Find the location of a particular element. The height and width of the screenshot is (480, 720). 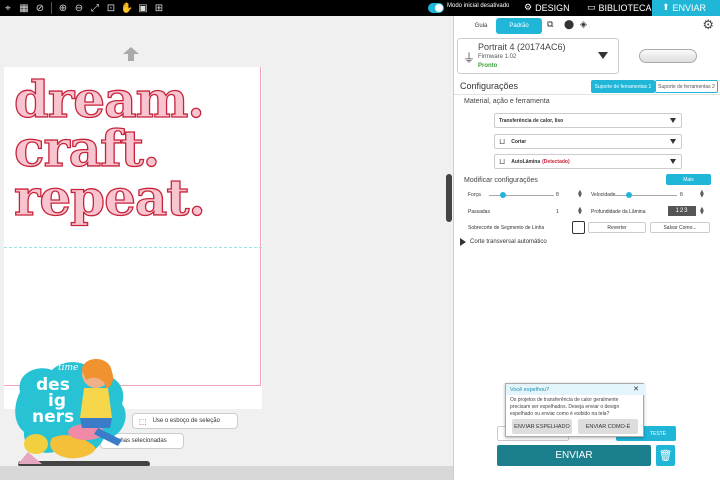

library-icon: ▭ is located at coordinates (591, 8).